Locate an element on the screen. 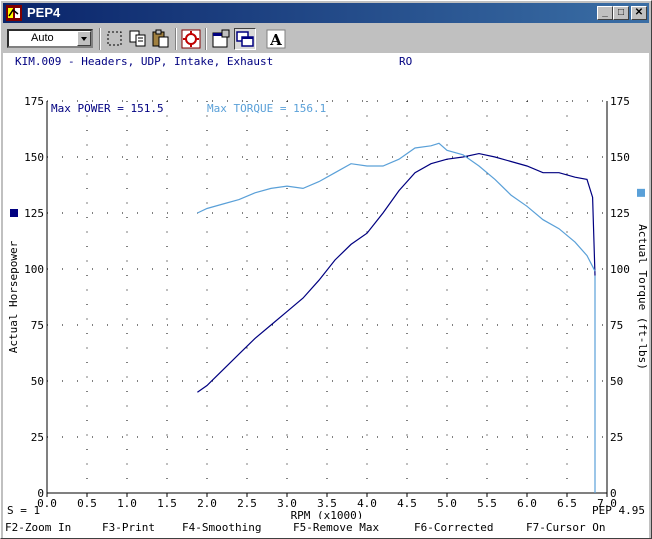  minimize-button: _ is located at coordinates (605, 13).